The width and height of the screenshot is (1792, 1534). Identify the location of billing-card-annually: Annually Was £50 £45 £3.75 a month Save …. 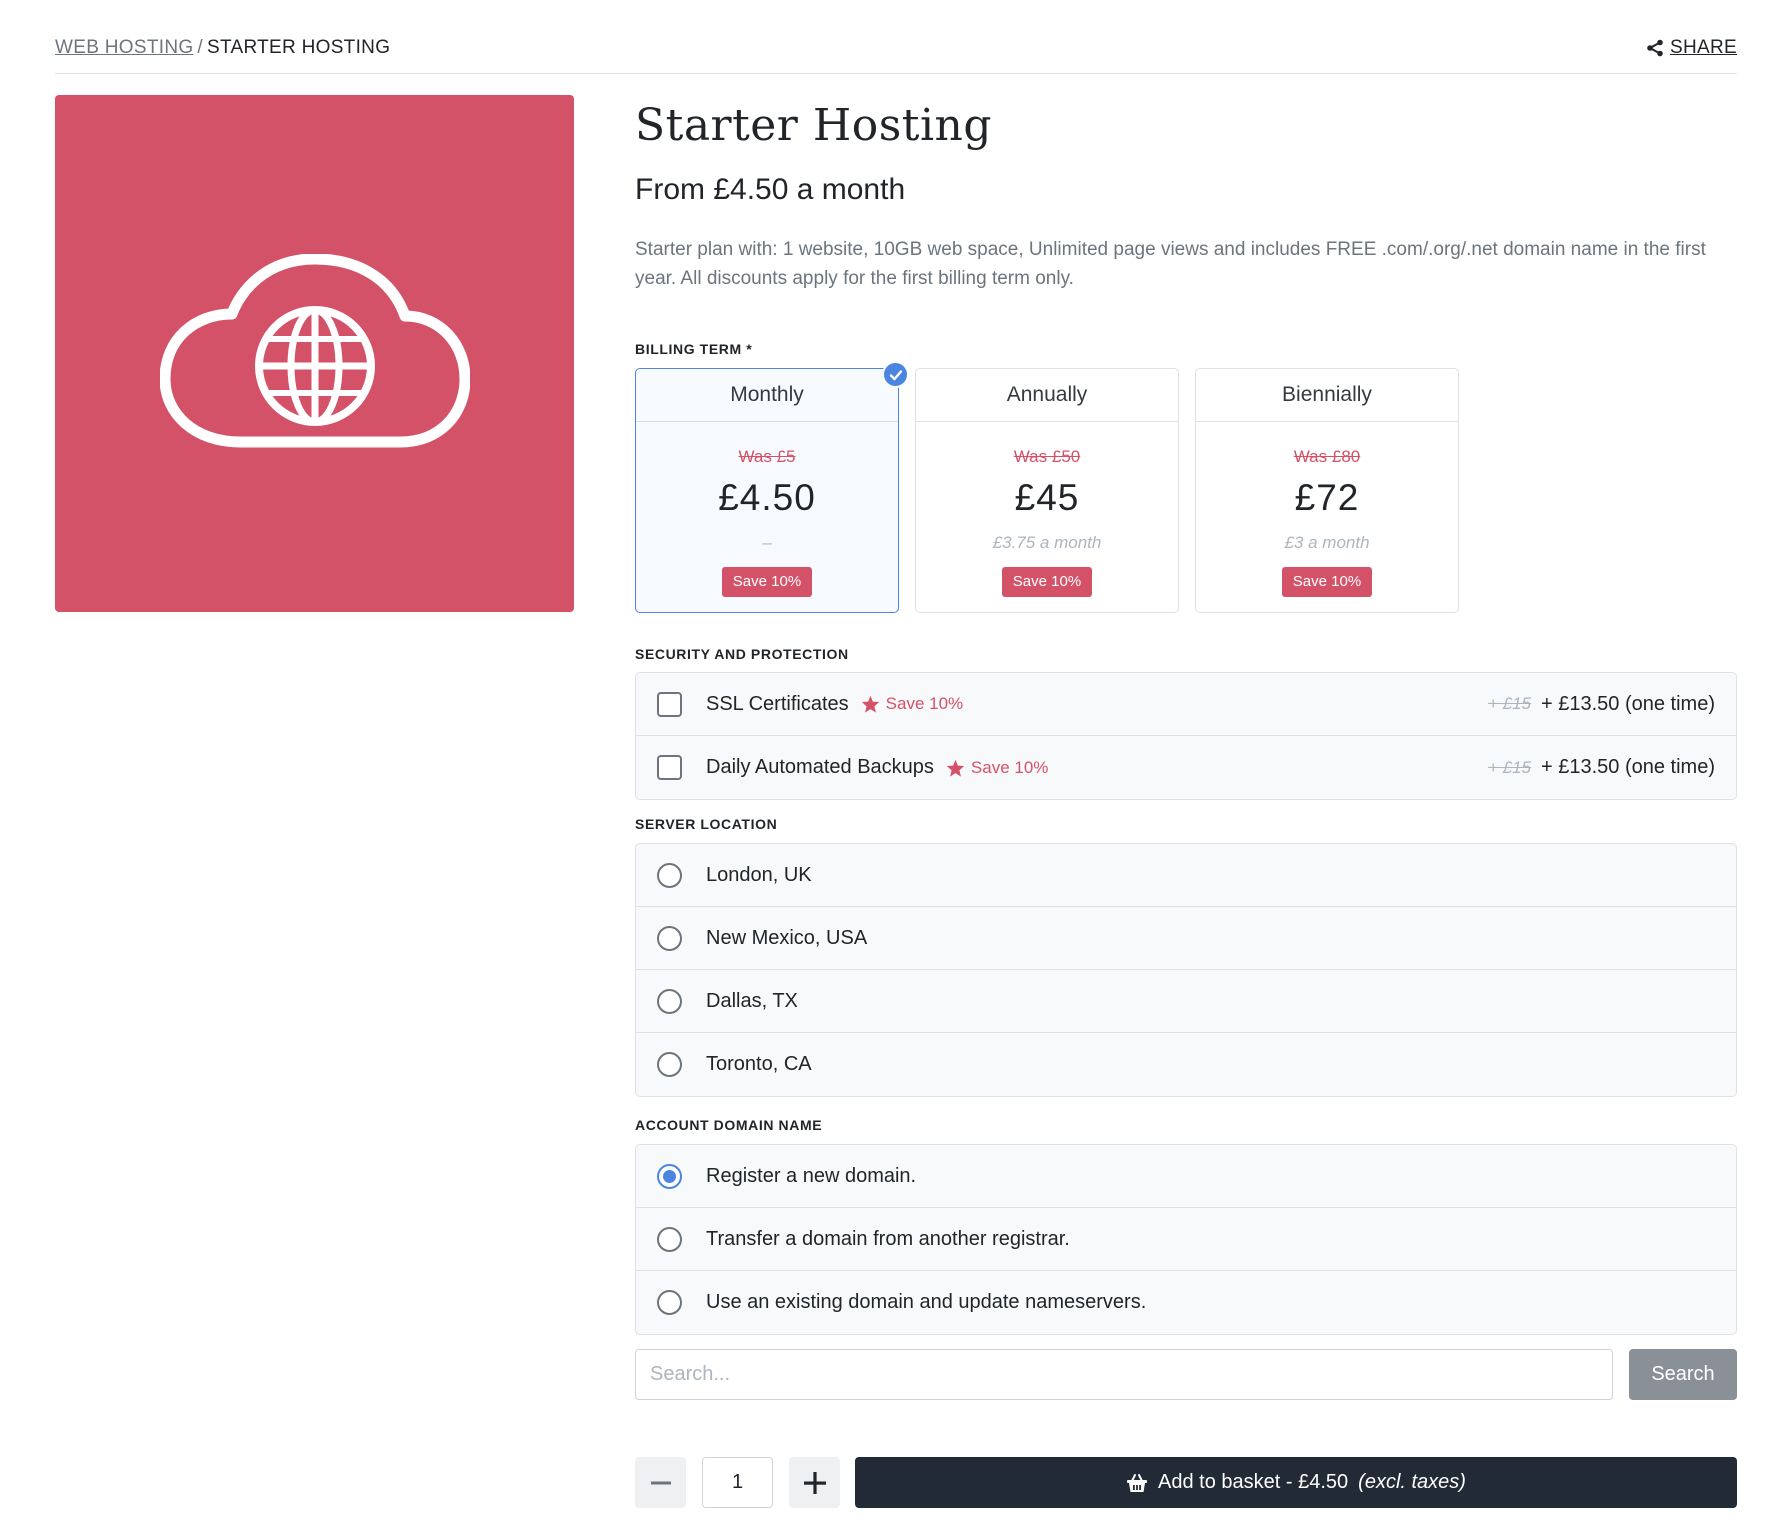
(1047, 490).